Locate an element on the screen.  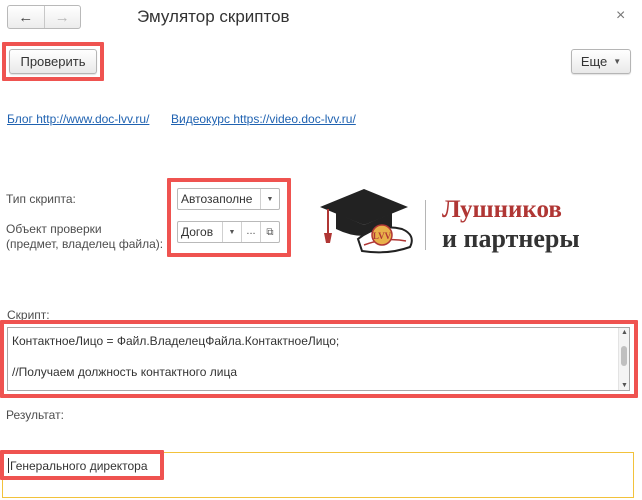
video-course-link: Видеокурс https://video.doc-lvv.ru/ is located at coordinates (263, 119).